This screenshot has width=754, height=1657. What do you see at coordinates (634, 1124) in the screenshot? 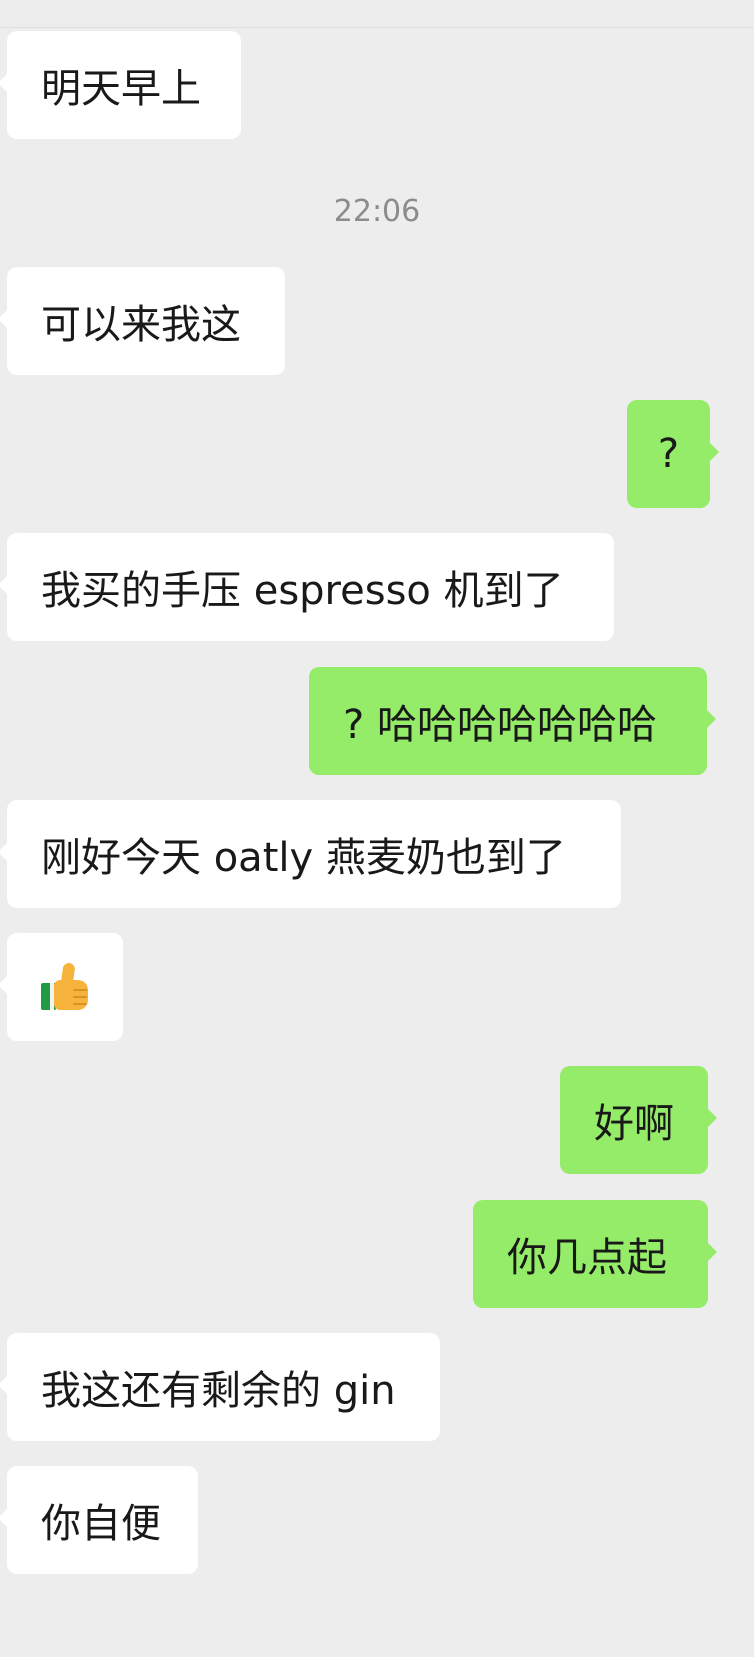
I see `message-text: 好啊` at bounding box center [634, 1124].